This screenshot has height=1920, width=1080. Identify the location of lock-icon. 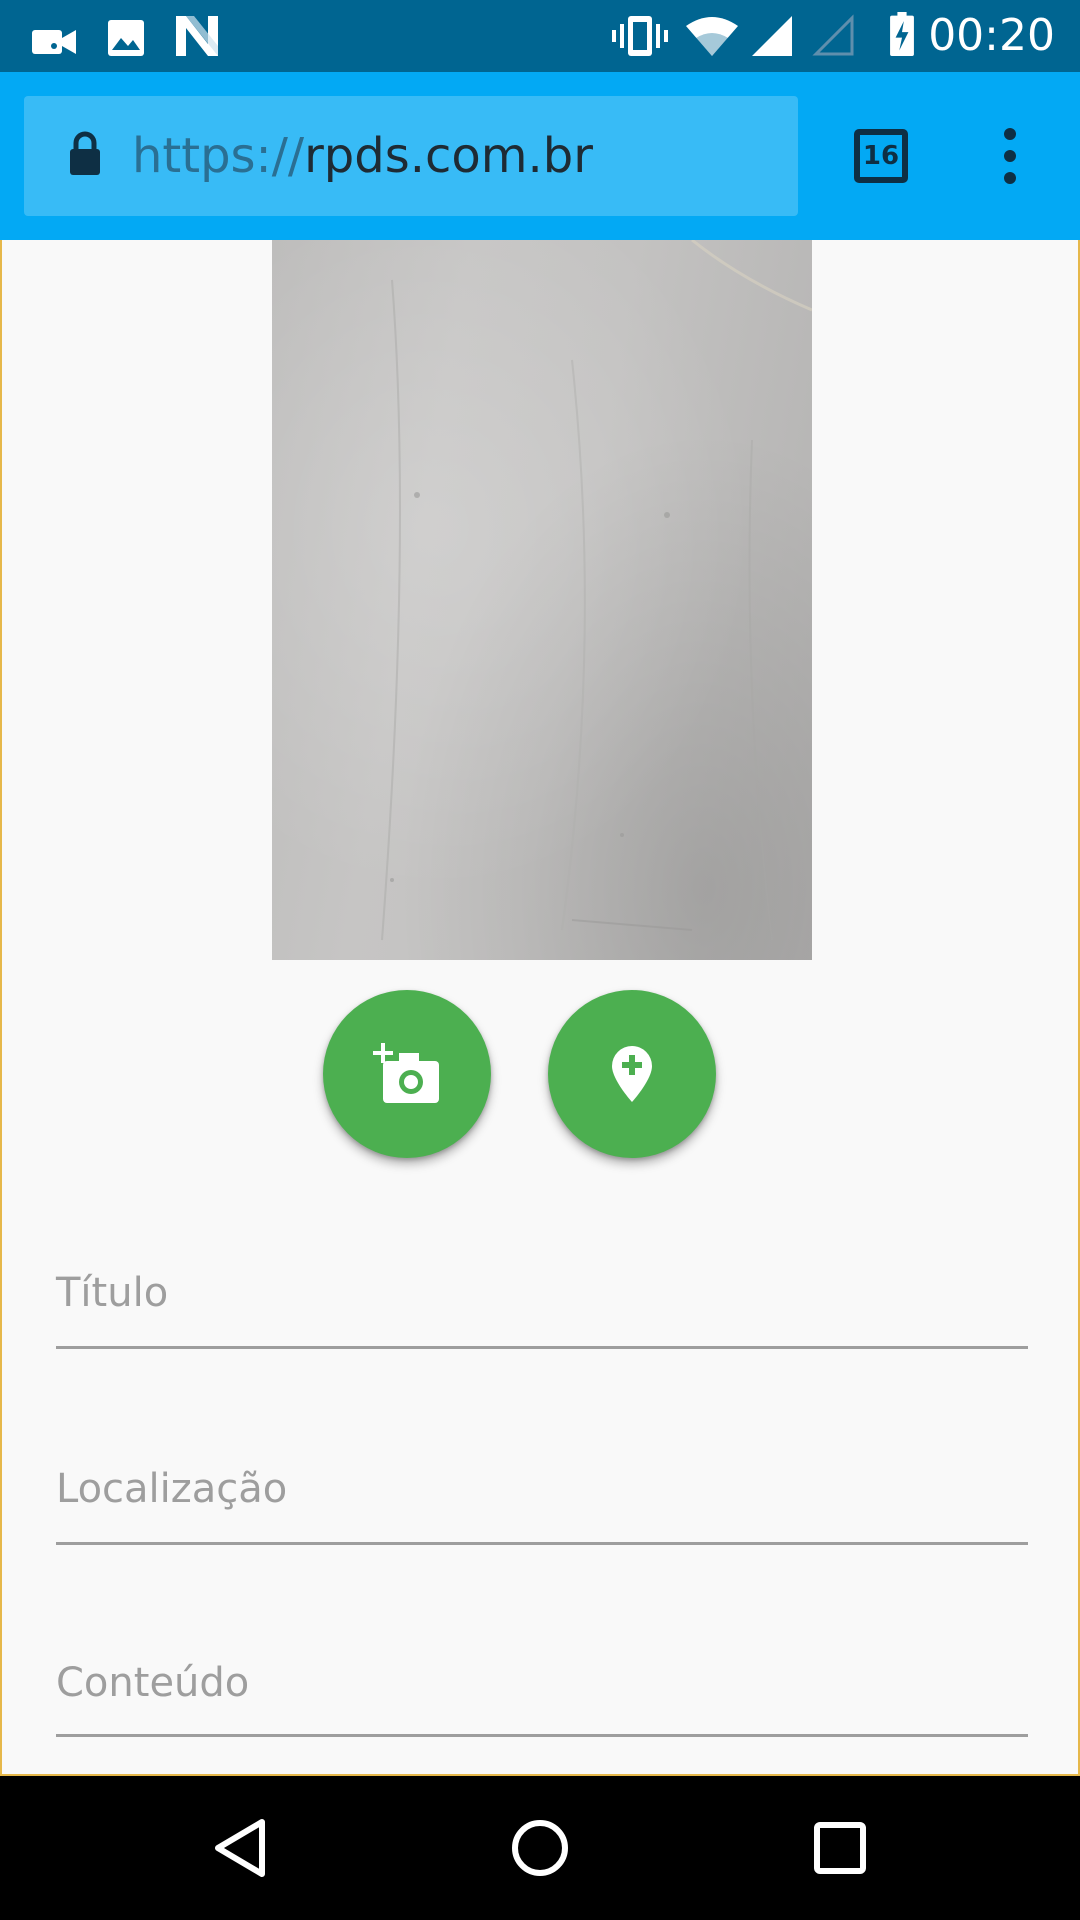
(85, 153).